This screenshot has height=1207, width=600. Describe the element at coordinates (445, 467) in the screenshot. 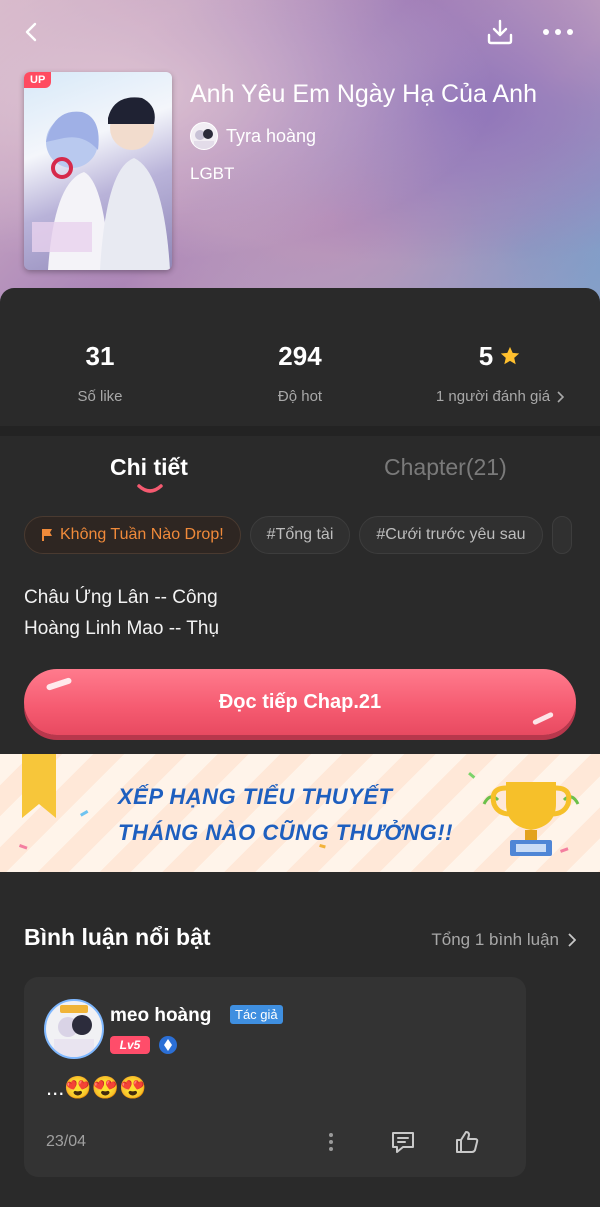

I see `tab-chapters: Chapter(21)` at that location.